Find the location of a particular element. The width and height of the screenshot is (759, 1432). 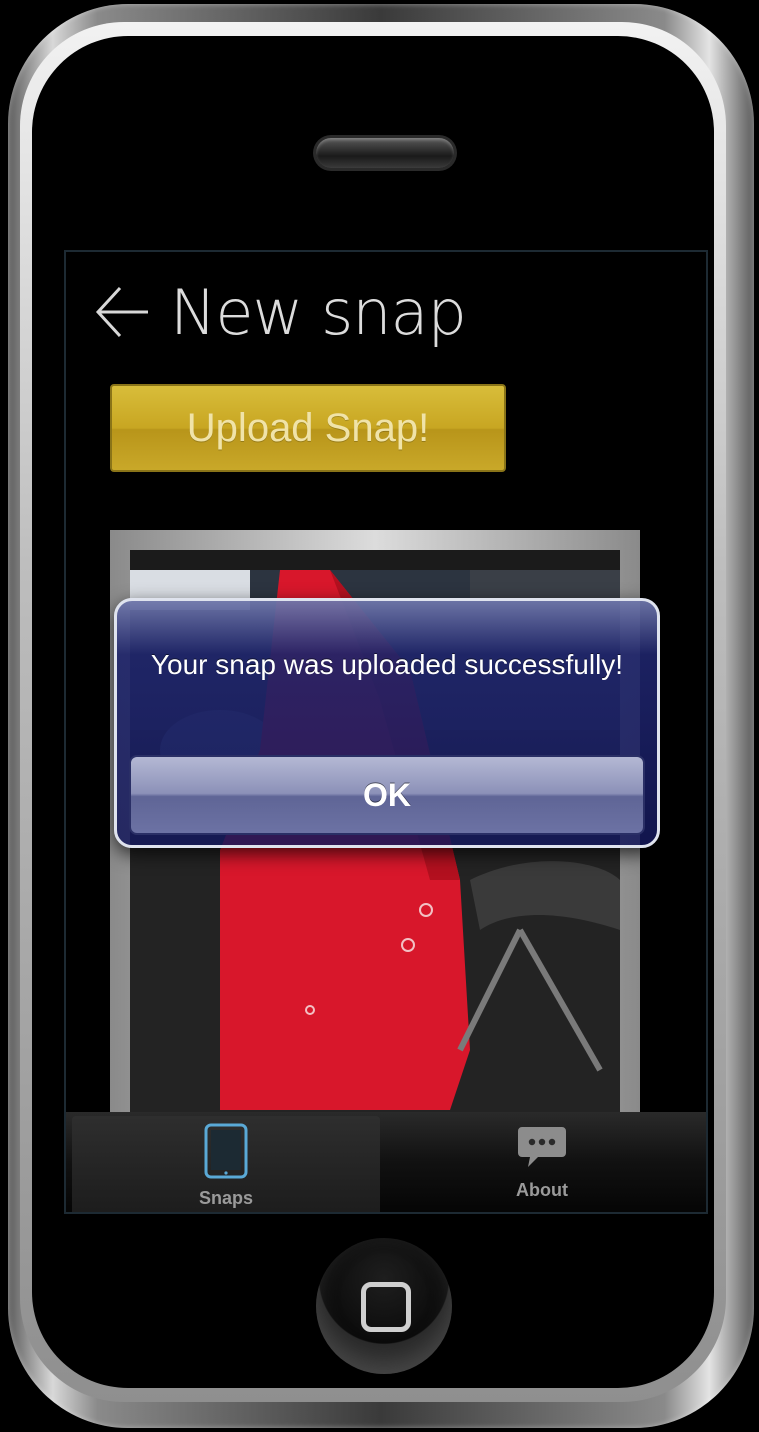

tab-about-label: About is located at coordinates (542, 1190).